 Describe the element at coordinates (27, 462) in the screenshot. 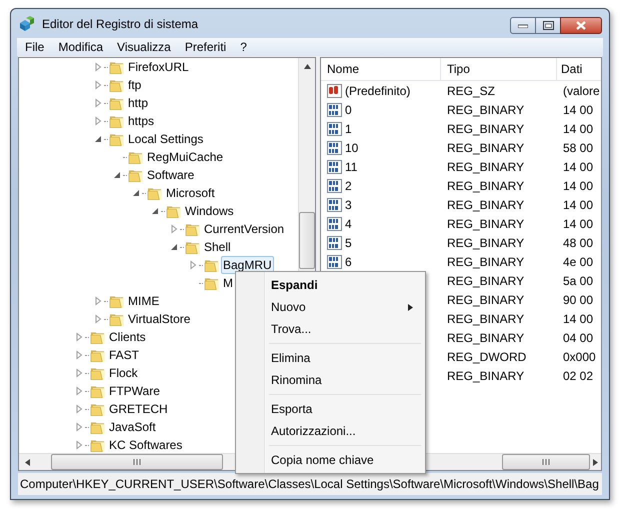

I see `scroll-left-icon` at that location.